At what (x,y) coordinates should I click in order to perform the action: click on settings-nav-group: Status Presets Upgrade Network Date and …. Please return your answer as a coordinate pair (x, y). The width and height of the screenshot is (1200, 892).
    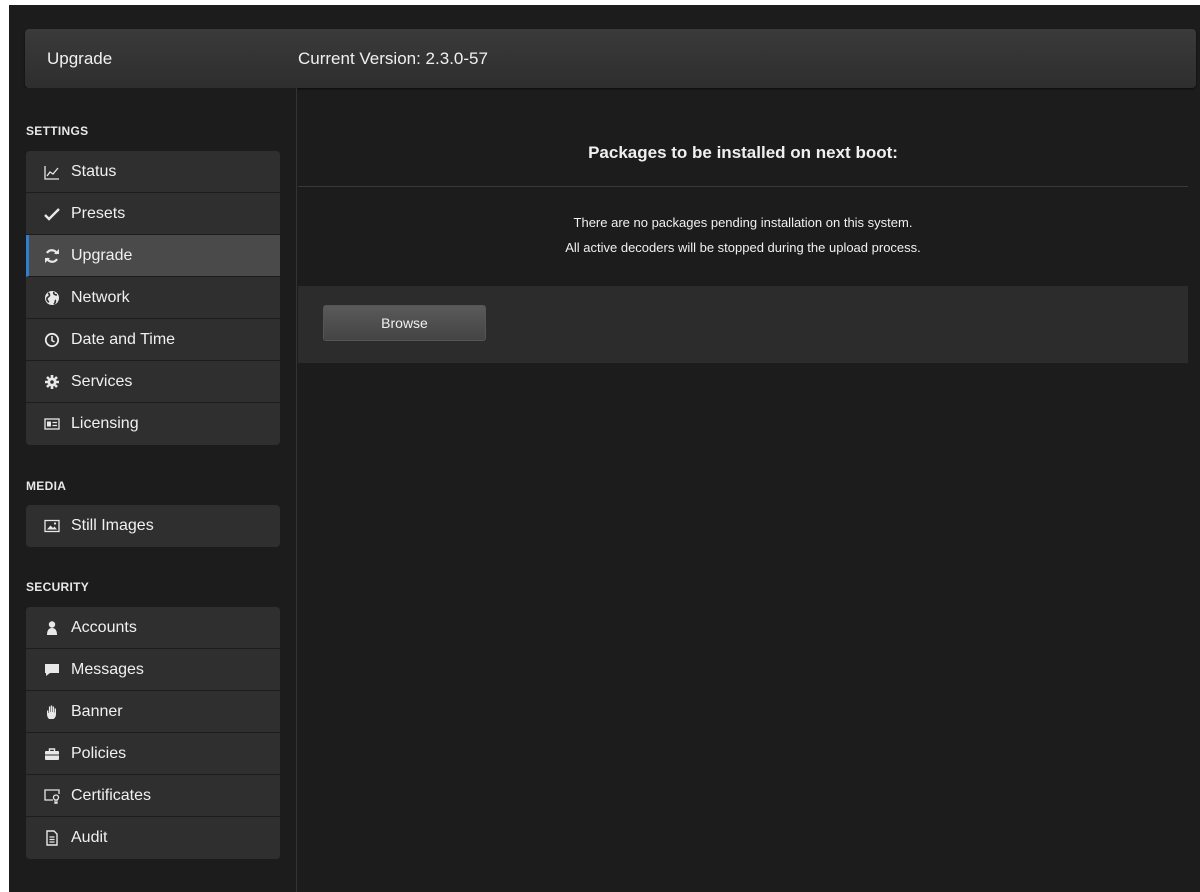
    Looking at the image, I should click on (153, 298).